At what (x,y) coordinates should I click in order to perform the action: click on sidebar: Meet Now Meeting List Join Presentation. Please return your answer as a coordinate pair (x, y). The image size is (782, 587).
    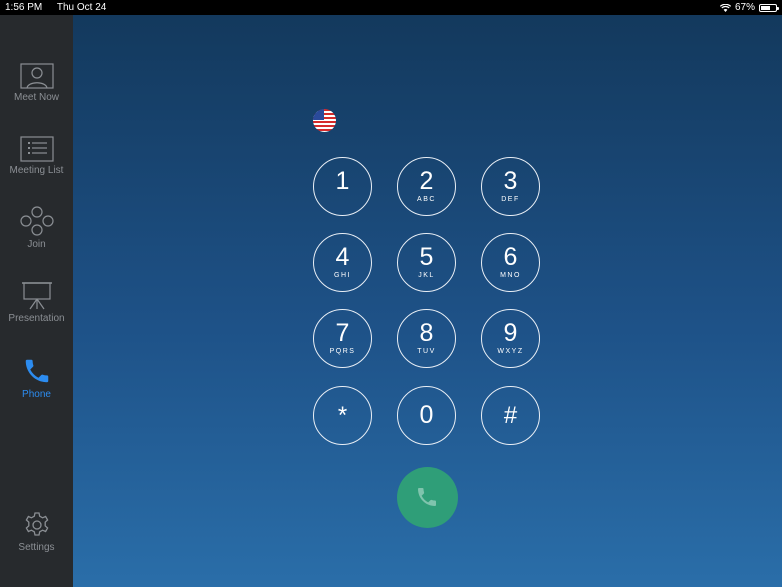
    Looking at the image, I should click on (36, 301).